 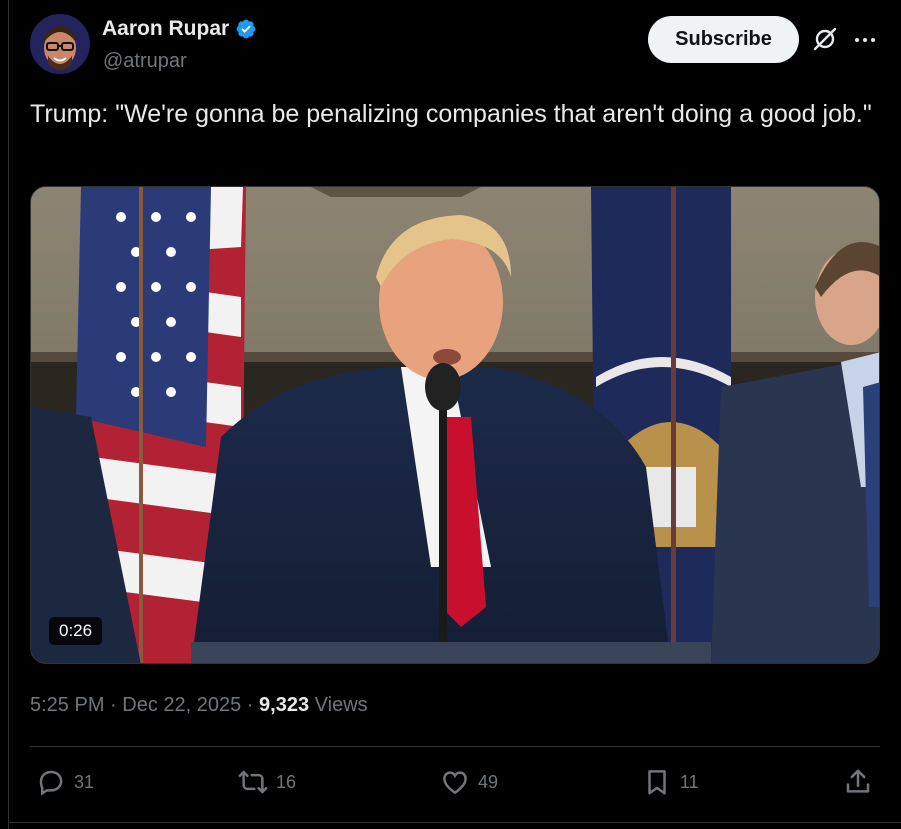 What do you see at coordinates (253, 782) in the screenshot?
I see `repost-icon` at bounding box center [253, 782].